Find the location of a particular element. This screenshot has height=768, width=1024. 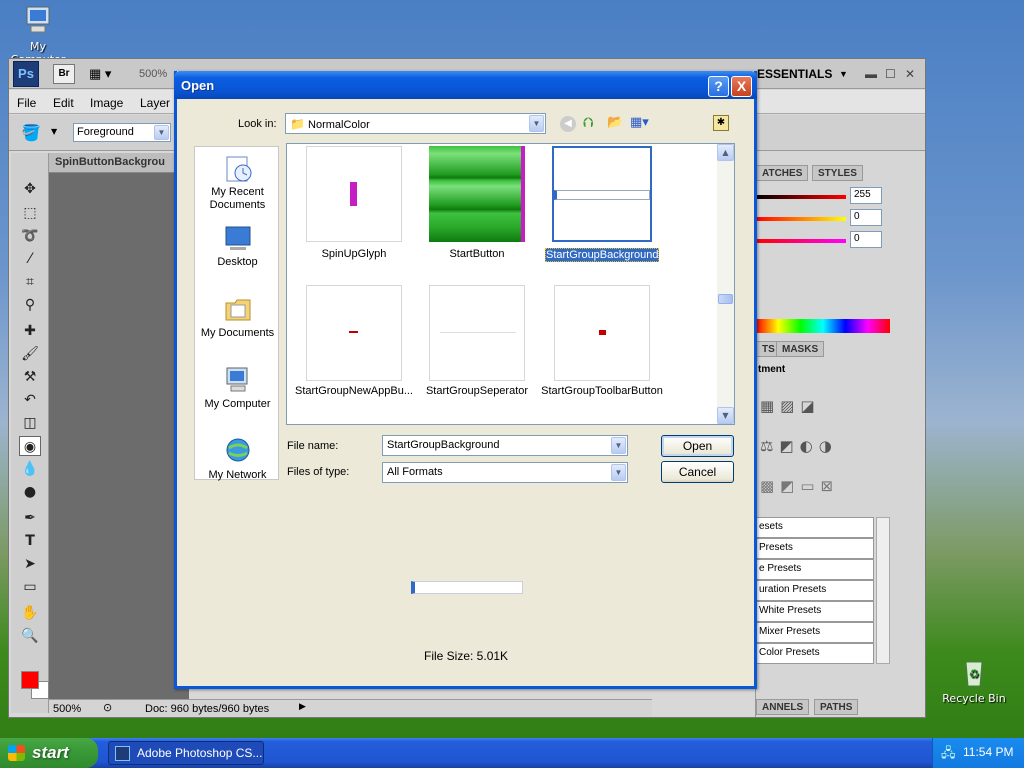

close-button: X is located at coordinates (741, 86).